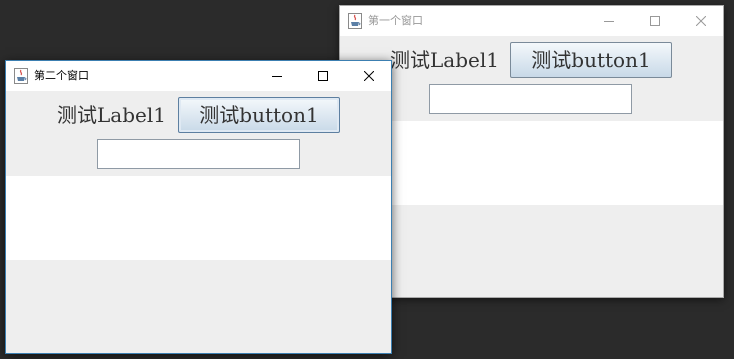 This screenshot has width=734, height=359. What do you see at coordinates (395, 20) in the screenshot?
I see `window-title: 第一个窗口` at bounding box center [395, 20].